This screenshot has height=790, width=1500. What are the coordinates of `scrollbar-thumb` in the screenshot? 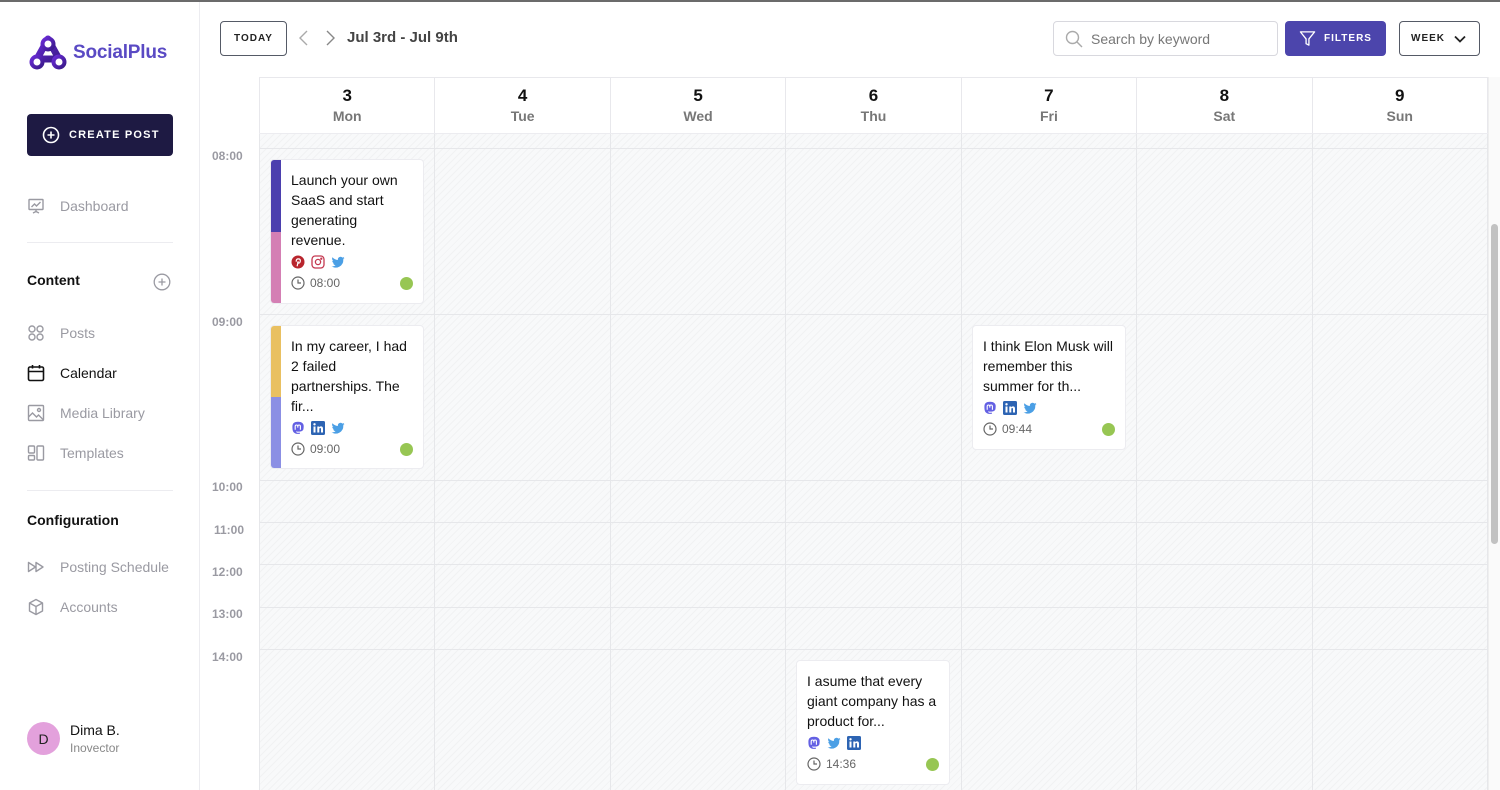 It's located at (1494, 384).